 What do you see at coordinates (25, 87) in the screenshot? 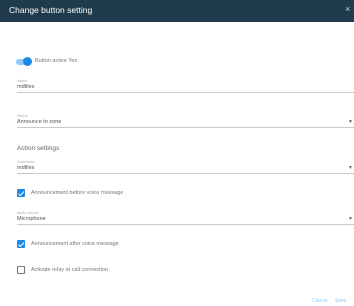
I see `name-field-value: mdfiles` at bounding box center [25, 87].